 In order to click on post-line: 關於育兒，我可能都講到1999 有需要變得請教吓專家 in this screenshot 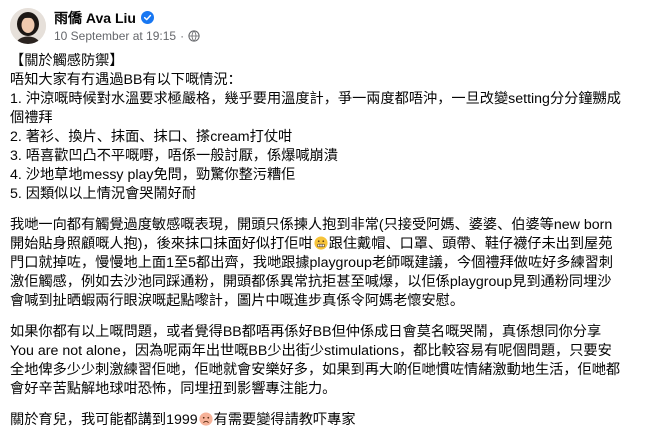, I will do `click(335, 420)`.